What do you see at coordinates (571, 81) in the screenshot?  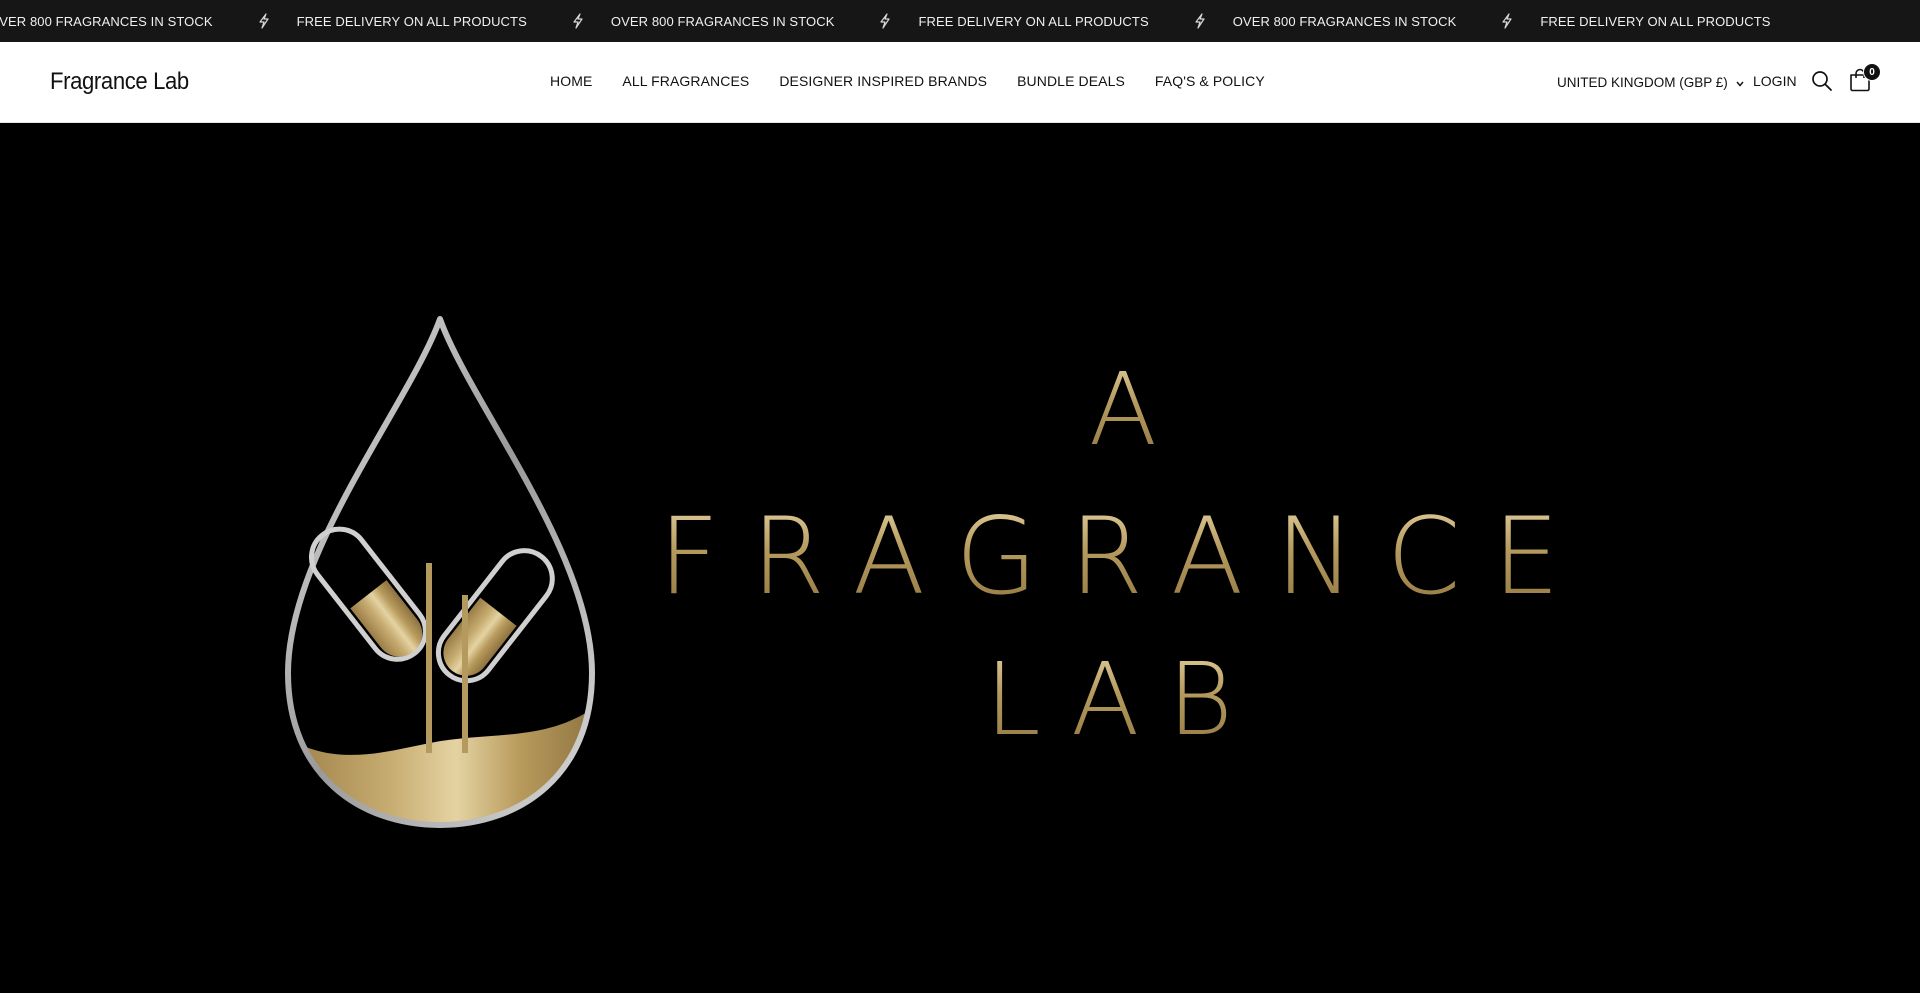 I see `nav-item-home: HOME` at bounding box center [571, 81].